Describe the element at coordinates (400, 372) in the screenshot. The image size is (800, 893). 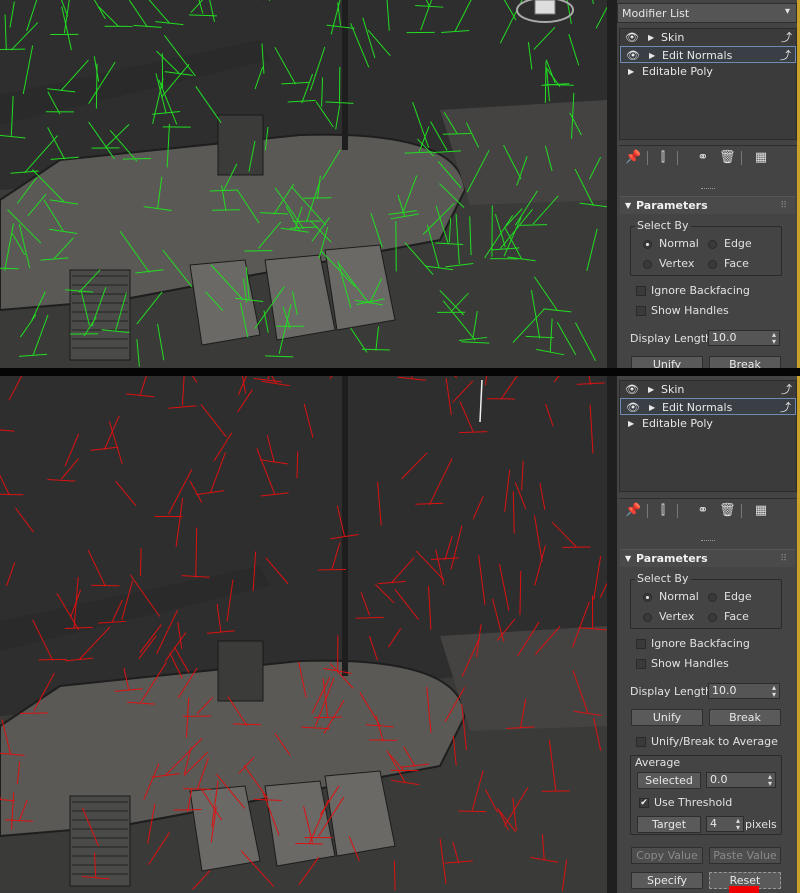
I see `screenshot-divider` at that location.